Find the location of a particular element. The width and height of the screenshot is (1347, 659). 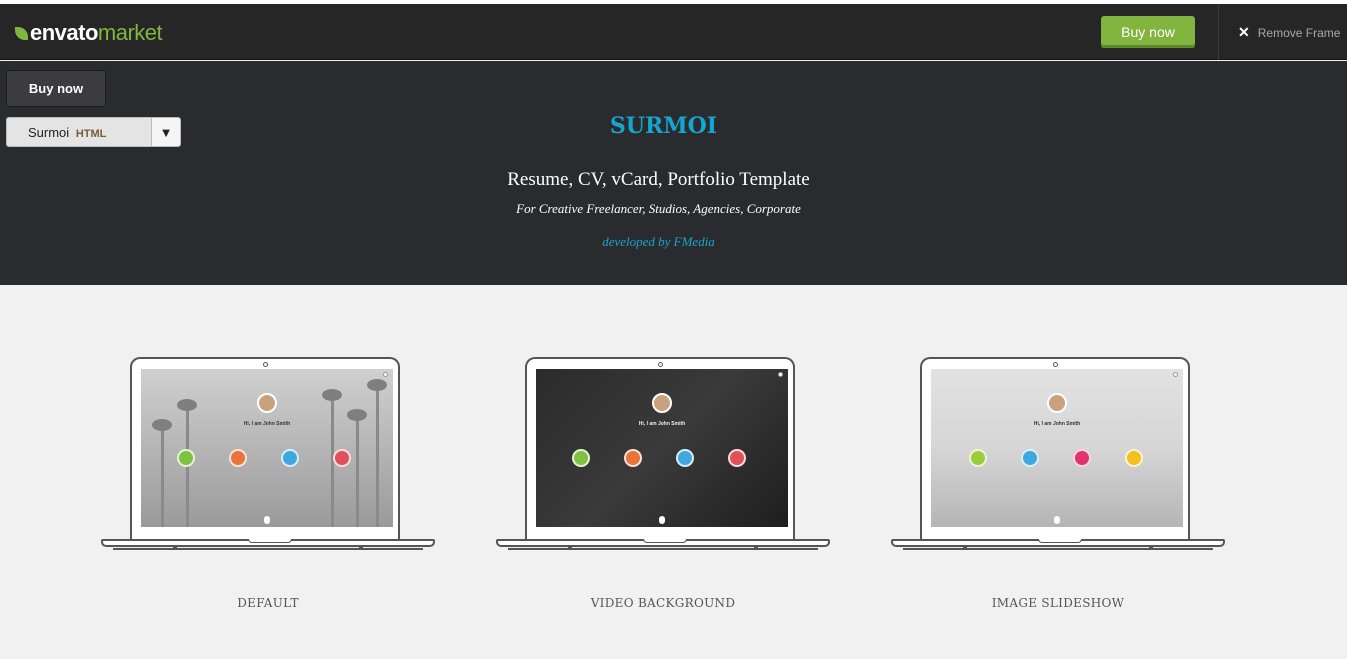

leaf-icon is located at coordinates (21, 33).